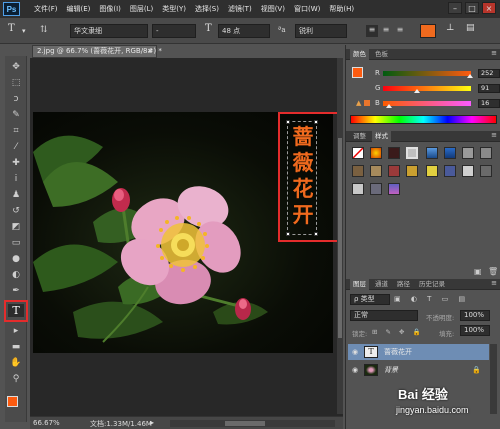 Image resolution: width=500 pixels, height=429 pixels. I want to click on document-tab: 2.jpg @ 66.7% (蔷薇花开, RGB/8#) * ×, so click(97, 51).